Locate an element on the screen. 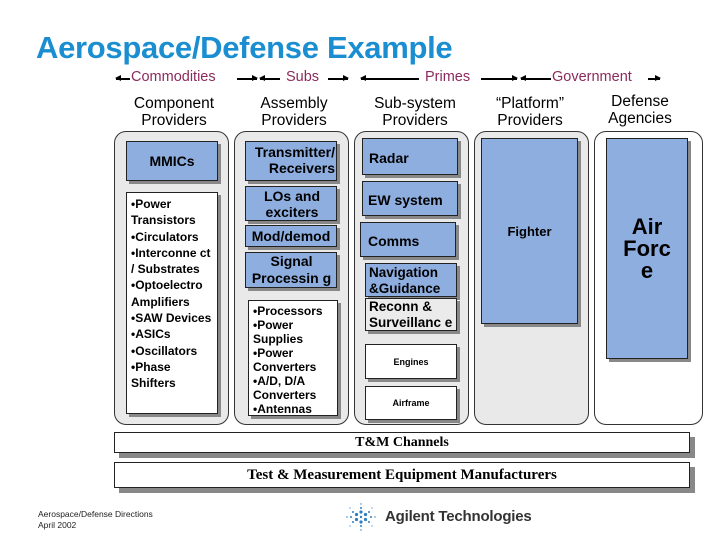 The width and height of the screenshot is (720, 540). engines-box: Engines is located at coordinates (411, 361).